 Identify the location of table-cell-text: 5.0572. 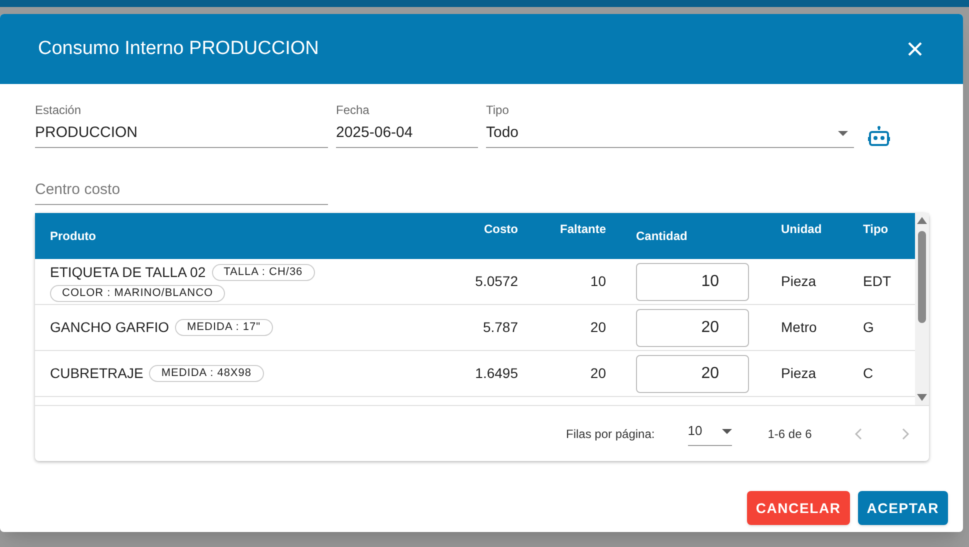
(496, 281).